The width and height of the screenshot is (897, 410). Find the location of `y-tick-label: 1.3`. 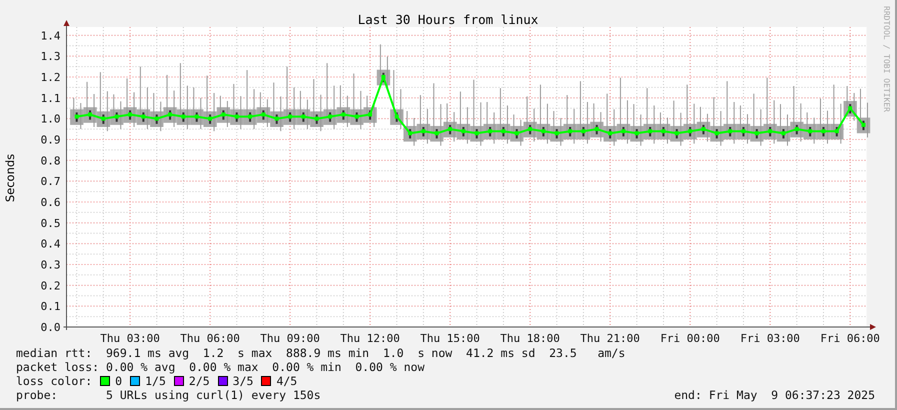

y-tick-label: 1.3 is located at coordinates (50, 57).